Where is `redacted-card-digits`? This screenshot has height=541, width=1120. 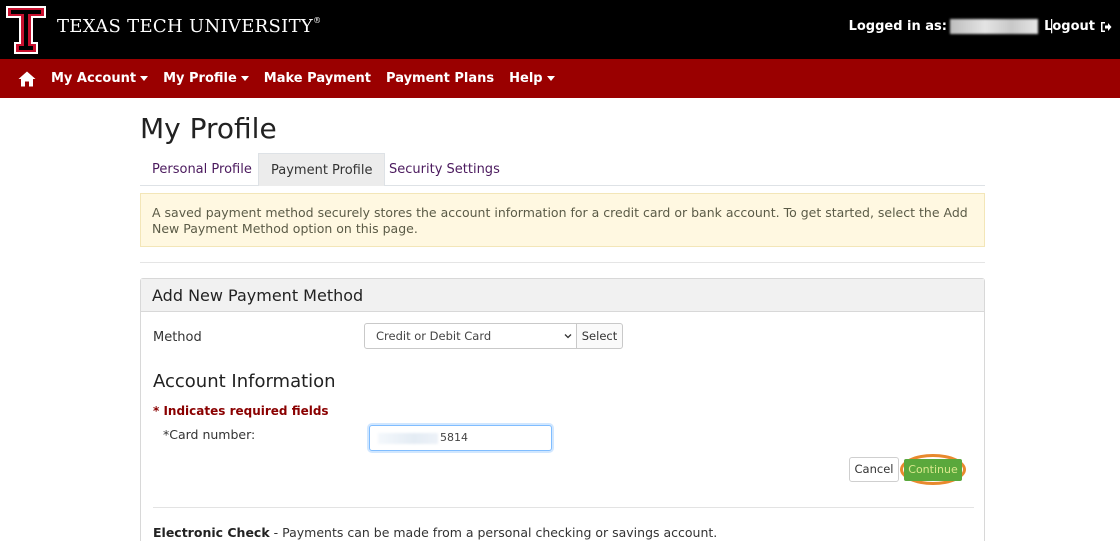 redacted-card-digits is located at coordinates (408, 438).